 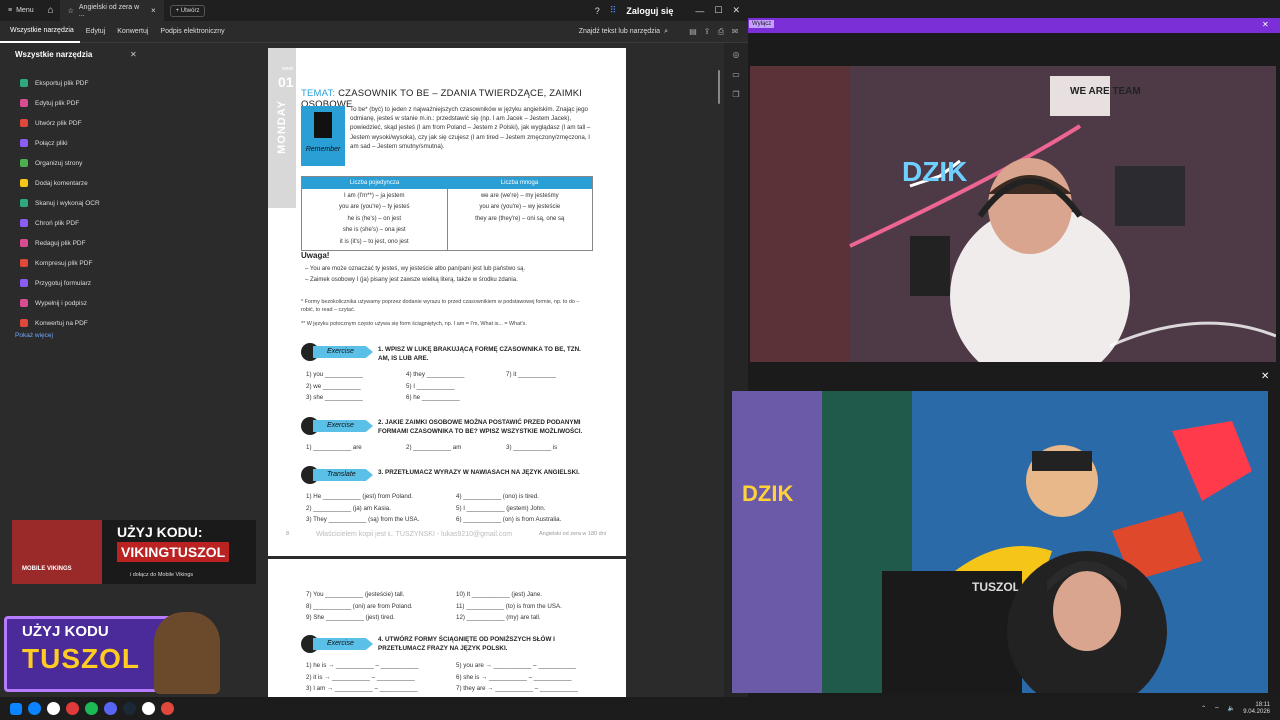 What do you see at coordinates (526, 678) in the screenshot?
I see `exercise-item: 6) she is → ___________ – ___________` at bounding box center [526, 678].